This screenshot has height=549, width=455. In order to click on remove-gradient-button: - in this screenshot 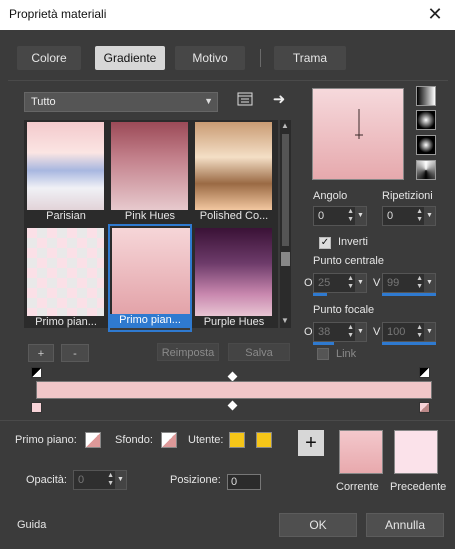, I will do `click(75, 353)`.